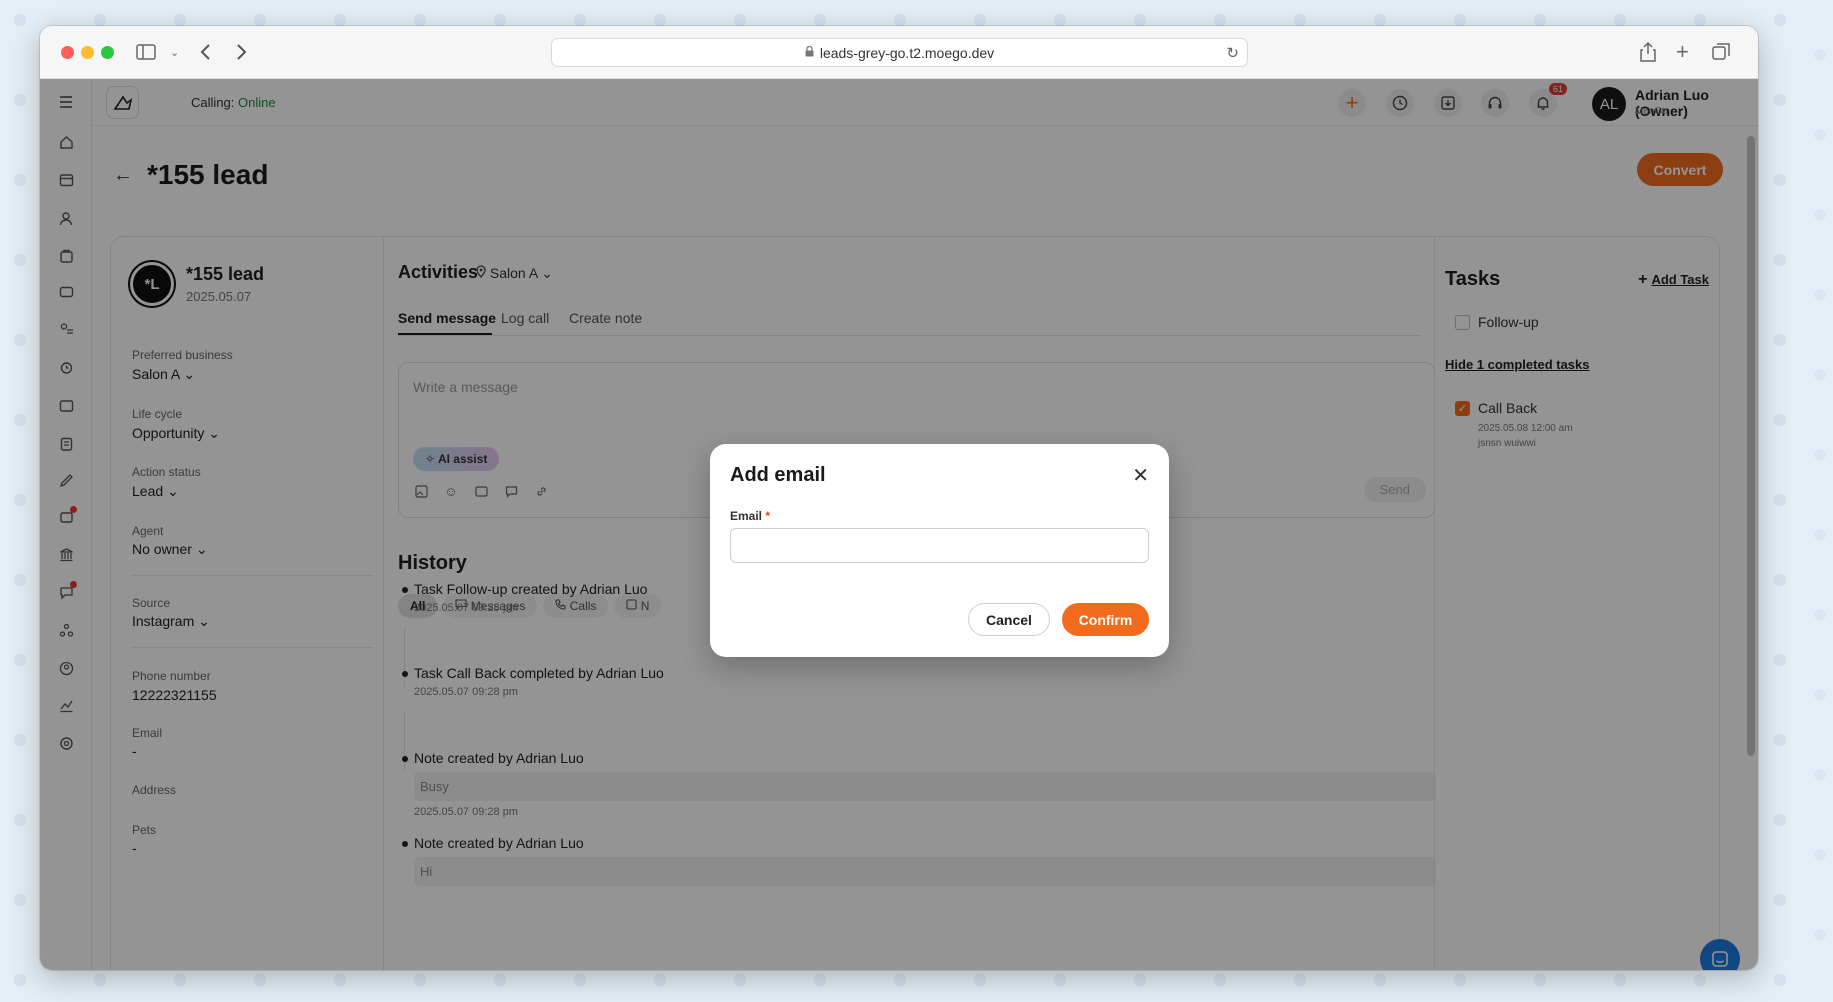 This screenshot has width=1833, height=1002. I want to click on email-field-label: Email *, so click(750, 516).